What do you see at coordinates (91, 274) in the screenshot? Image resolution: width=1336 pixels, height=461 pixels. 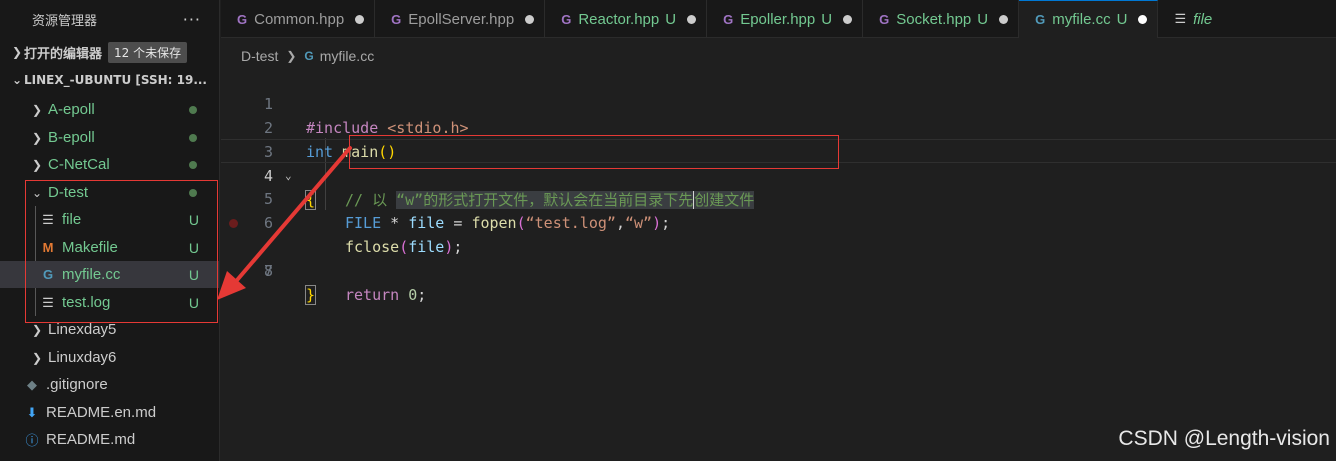 I see `tree-item-label: myfile.cc` at bounding box center [91, 274].